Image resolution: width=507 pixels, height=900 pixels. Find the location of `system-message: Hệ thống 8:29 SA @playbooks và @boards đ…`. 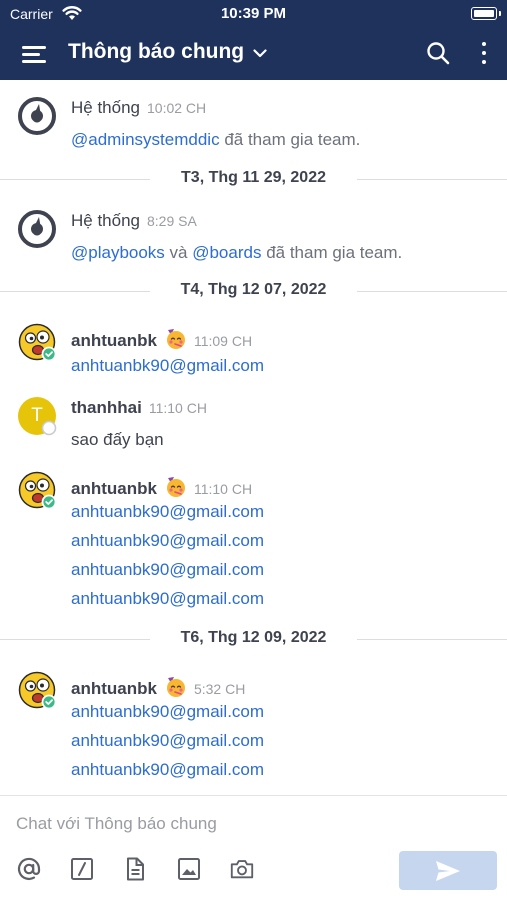

system-message: Hệ thống 8:29 SA @playbooks và @boards đ… is located at coordinates (253, 237).